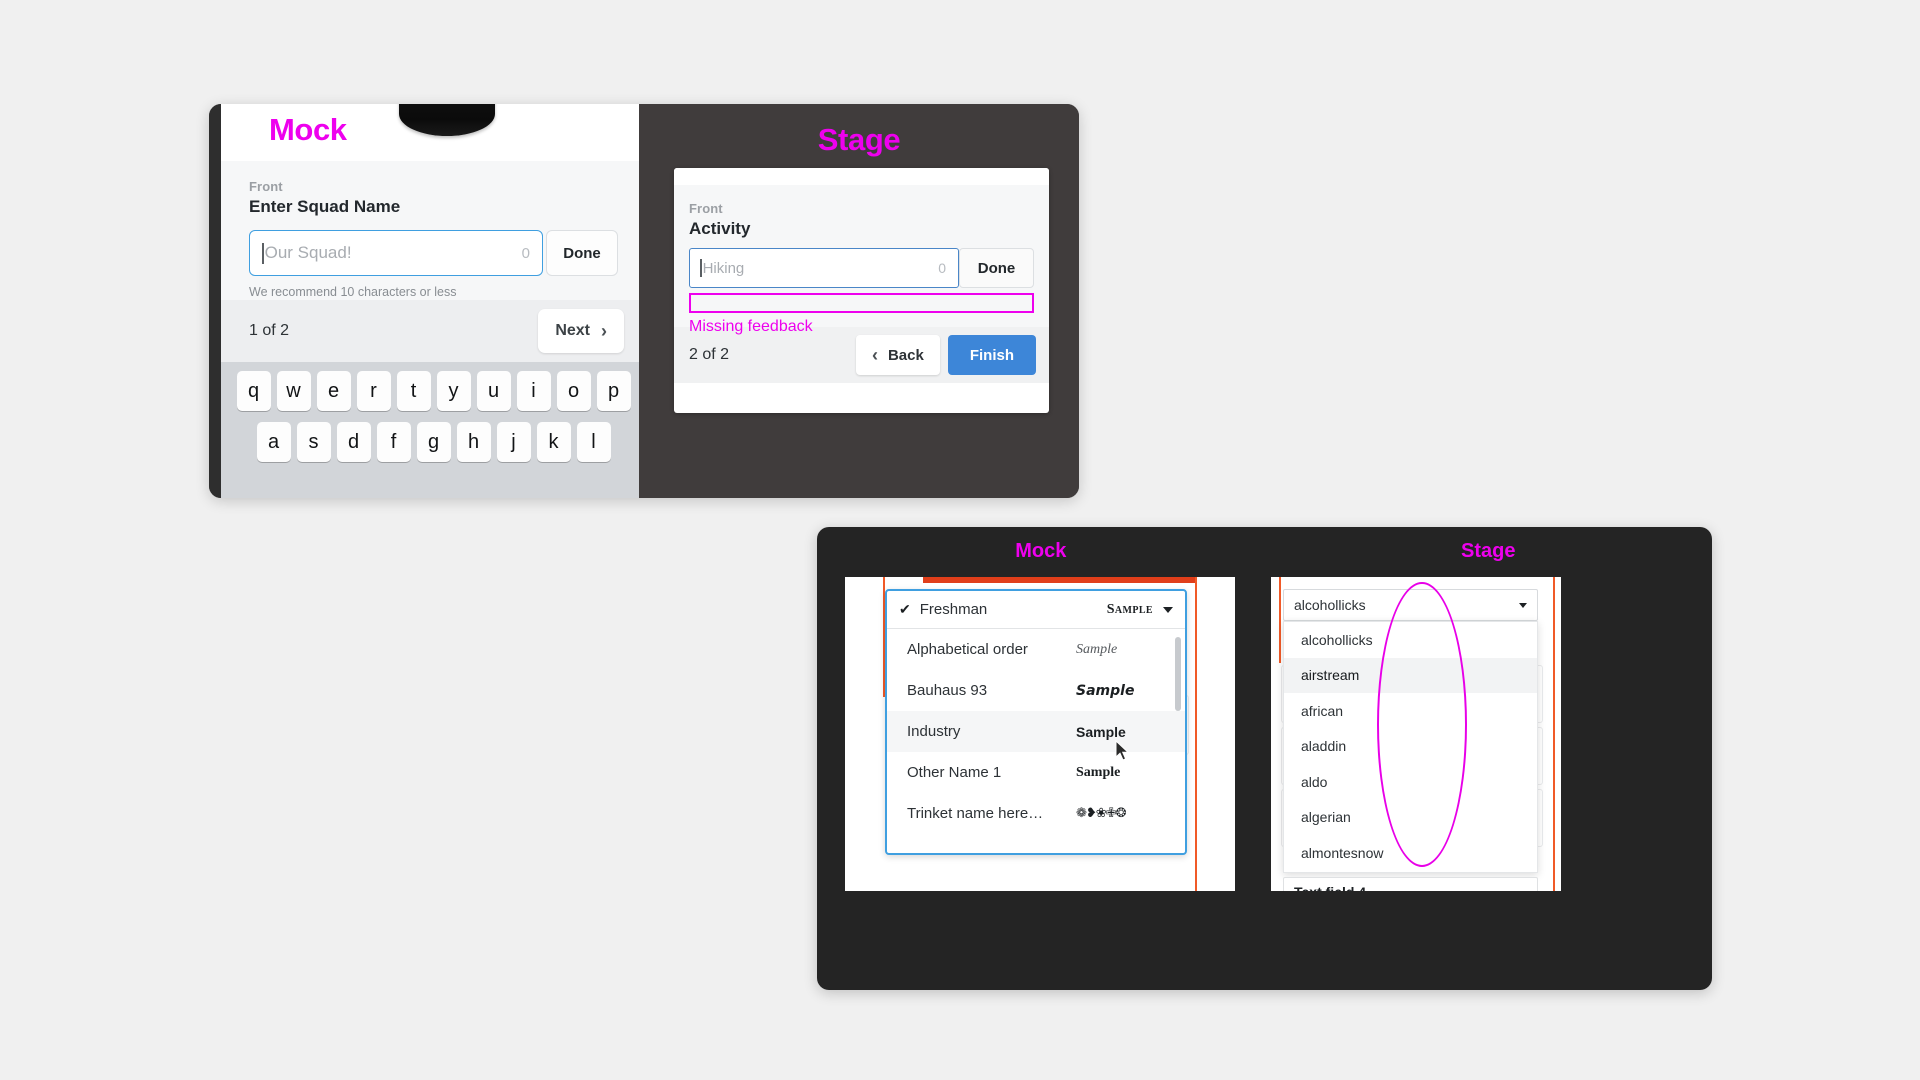 The height and width of the screenshot is (1080, 1920). Describe the element at coordinates (859, 139) in the screenshot. I see `stage-title: Stage` at that location.